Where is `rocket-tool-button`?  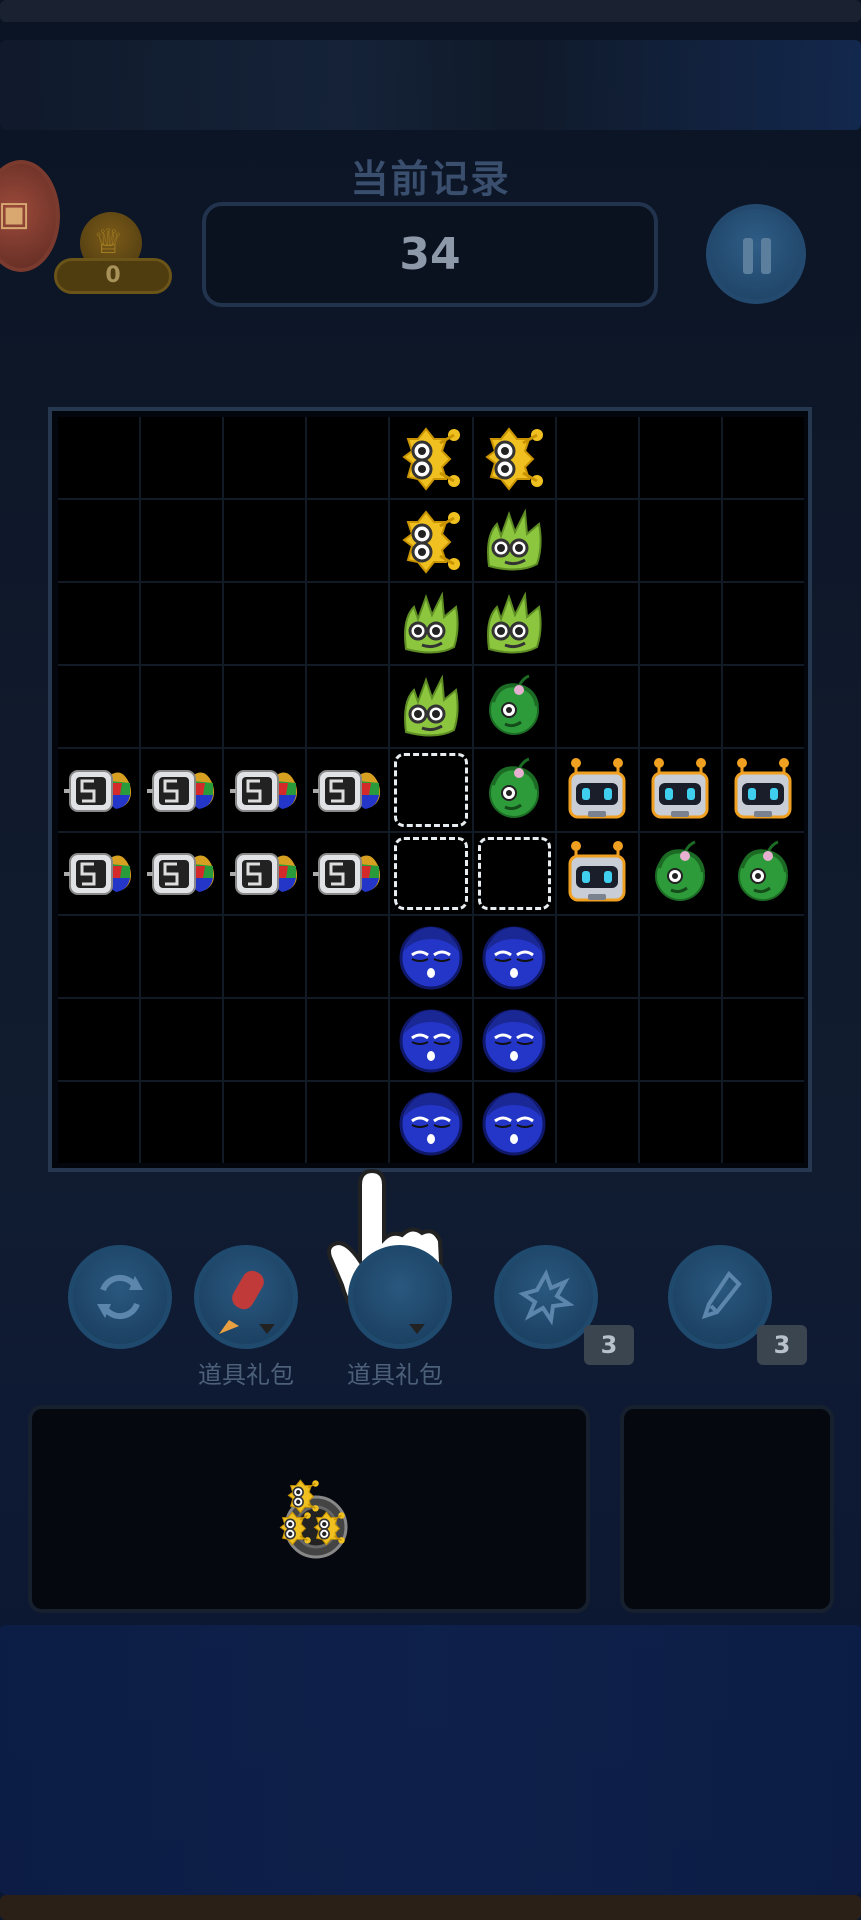 rocket-tool-button is located at coordinates (246, 1297).